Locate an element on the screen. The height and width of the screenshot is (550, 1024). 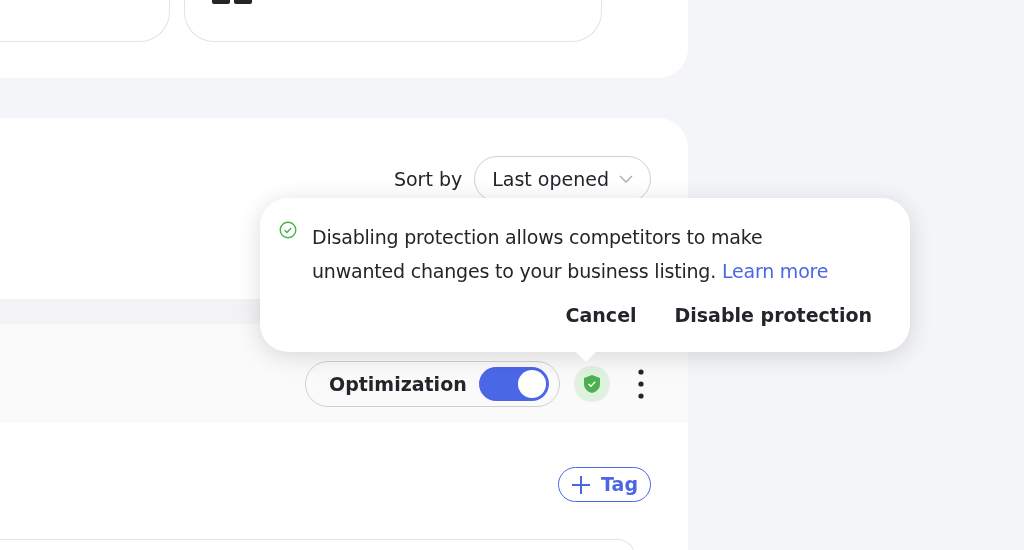
optimization-label: Optimization is located at coordinates (398, 385).